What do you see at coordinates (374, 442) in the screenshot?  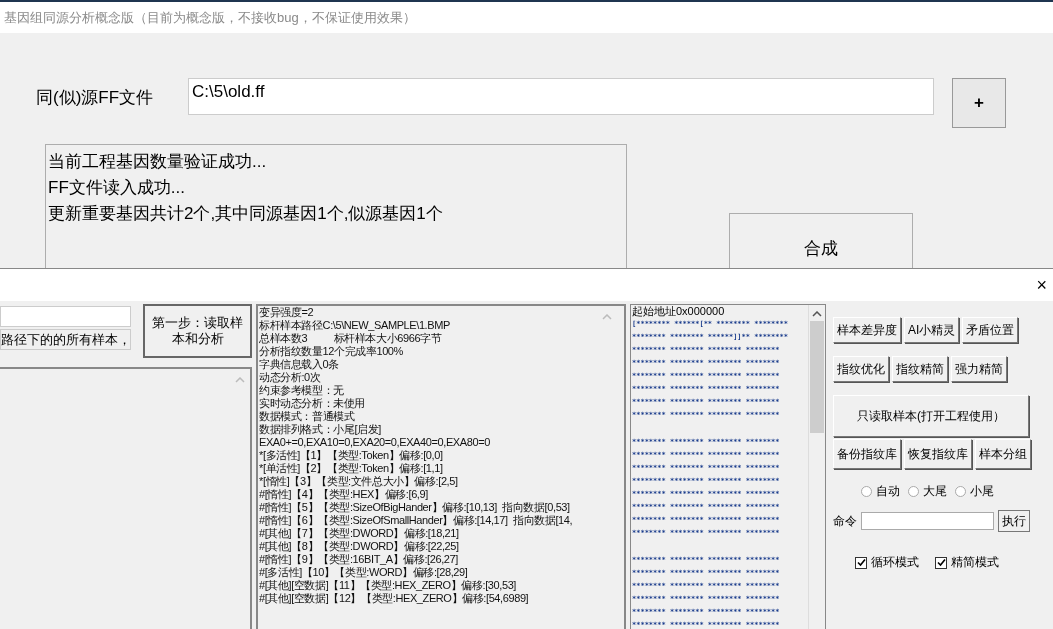 I see `report-line: EXA0+=0,EXA10=0,EXA20=0,EXA40=0,EXA80=0` at bounding box center [374, 442].